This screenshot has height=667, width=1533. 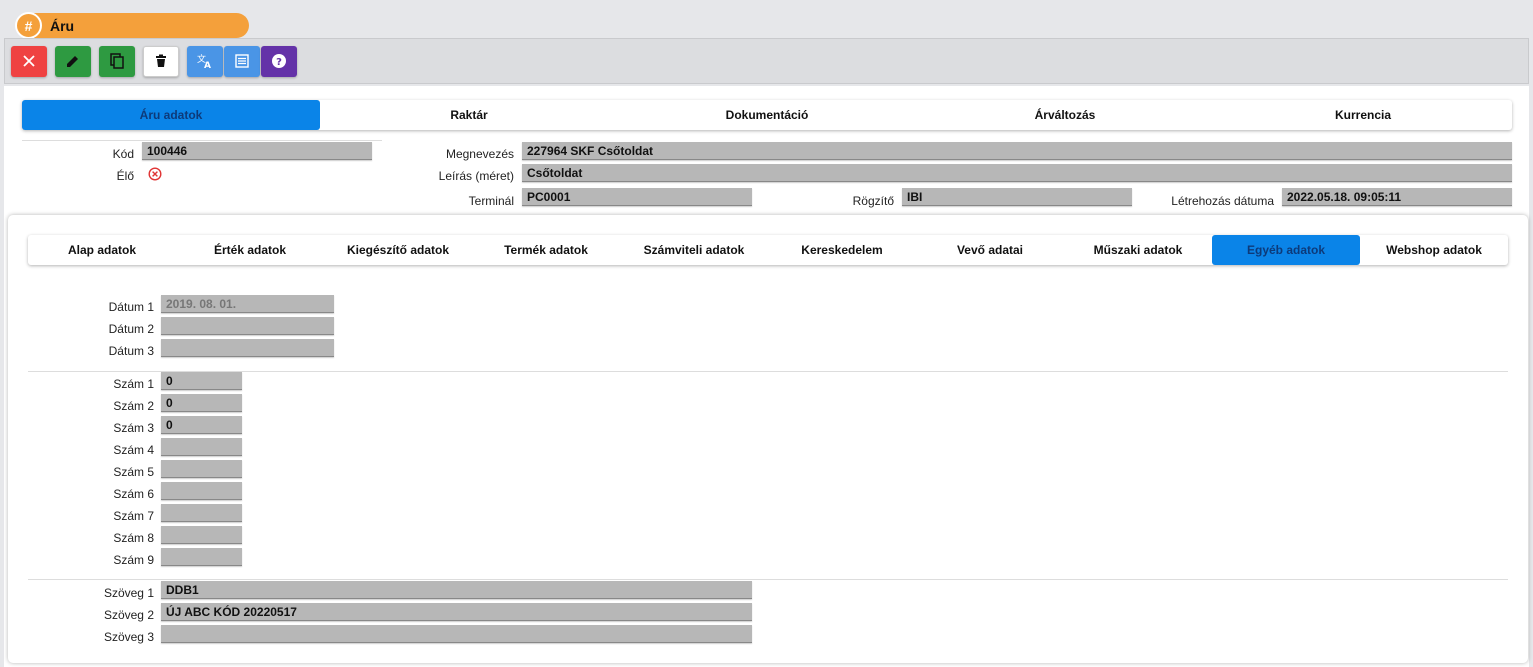 I want to click on tab-aru-adatok: Áru adatok, so click(x=171, y=115).